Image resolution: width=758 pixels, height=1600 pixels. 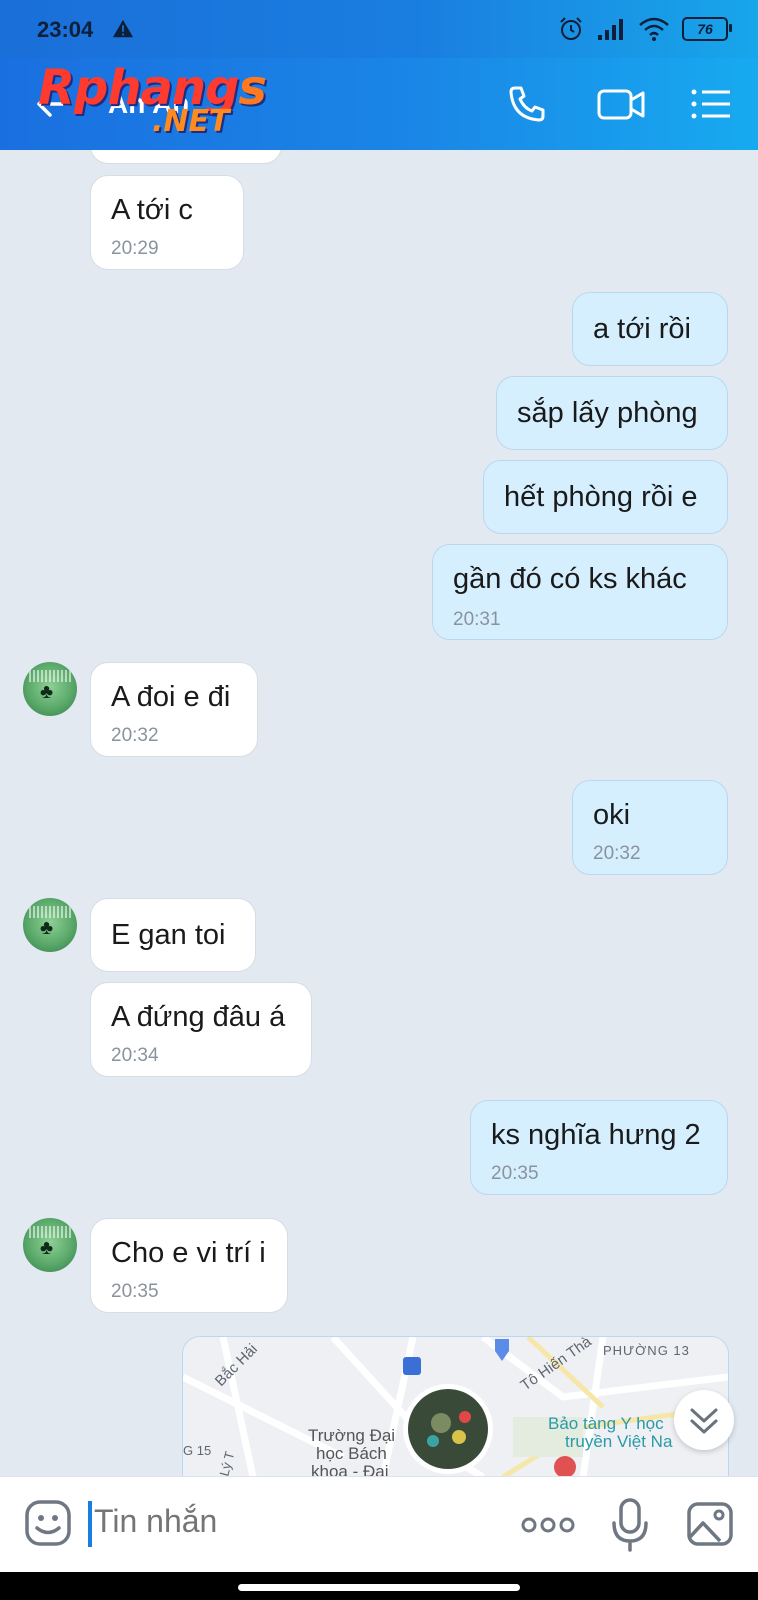 I want to click on message-text: gần đó có ks khác, so click(x=570, y=579).